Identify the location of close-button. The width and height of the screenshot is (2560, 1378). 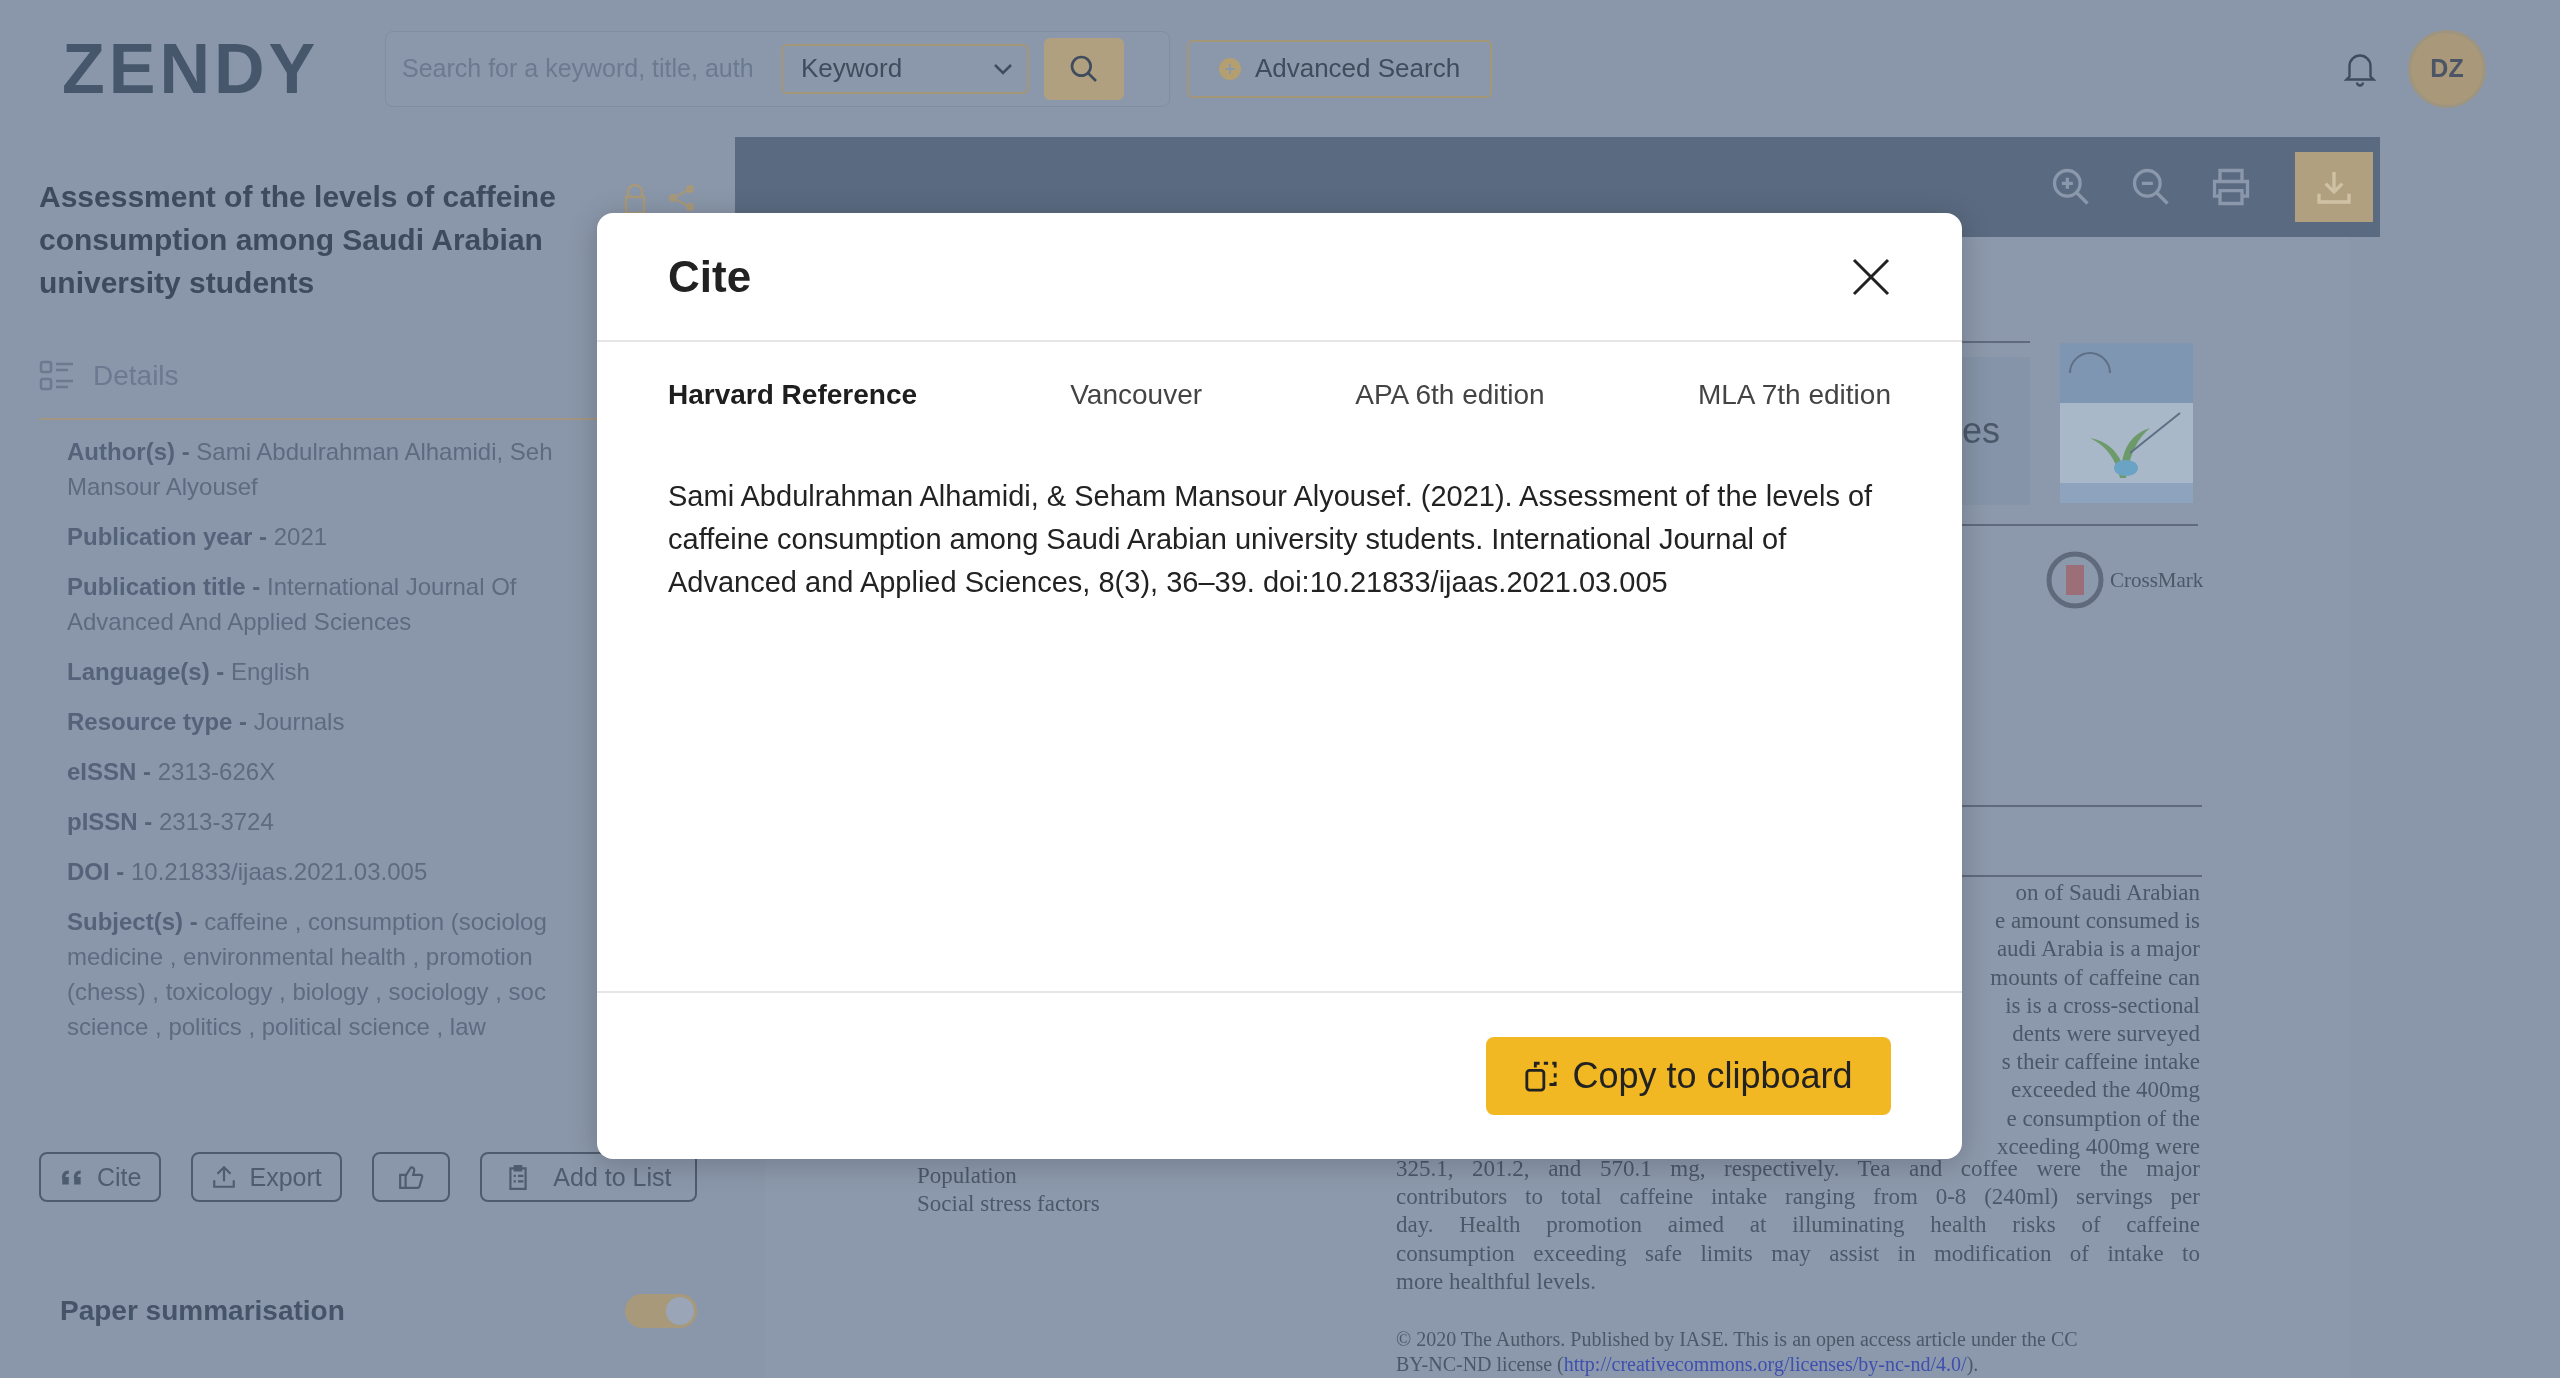
(1871, 276).